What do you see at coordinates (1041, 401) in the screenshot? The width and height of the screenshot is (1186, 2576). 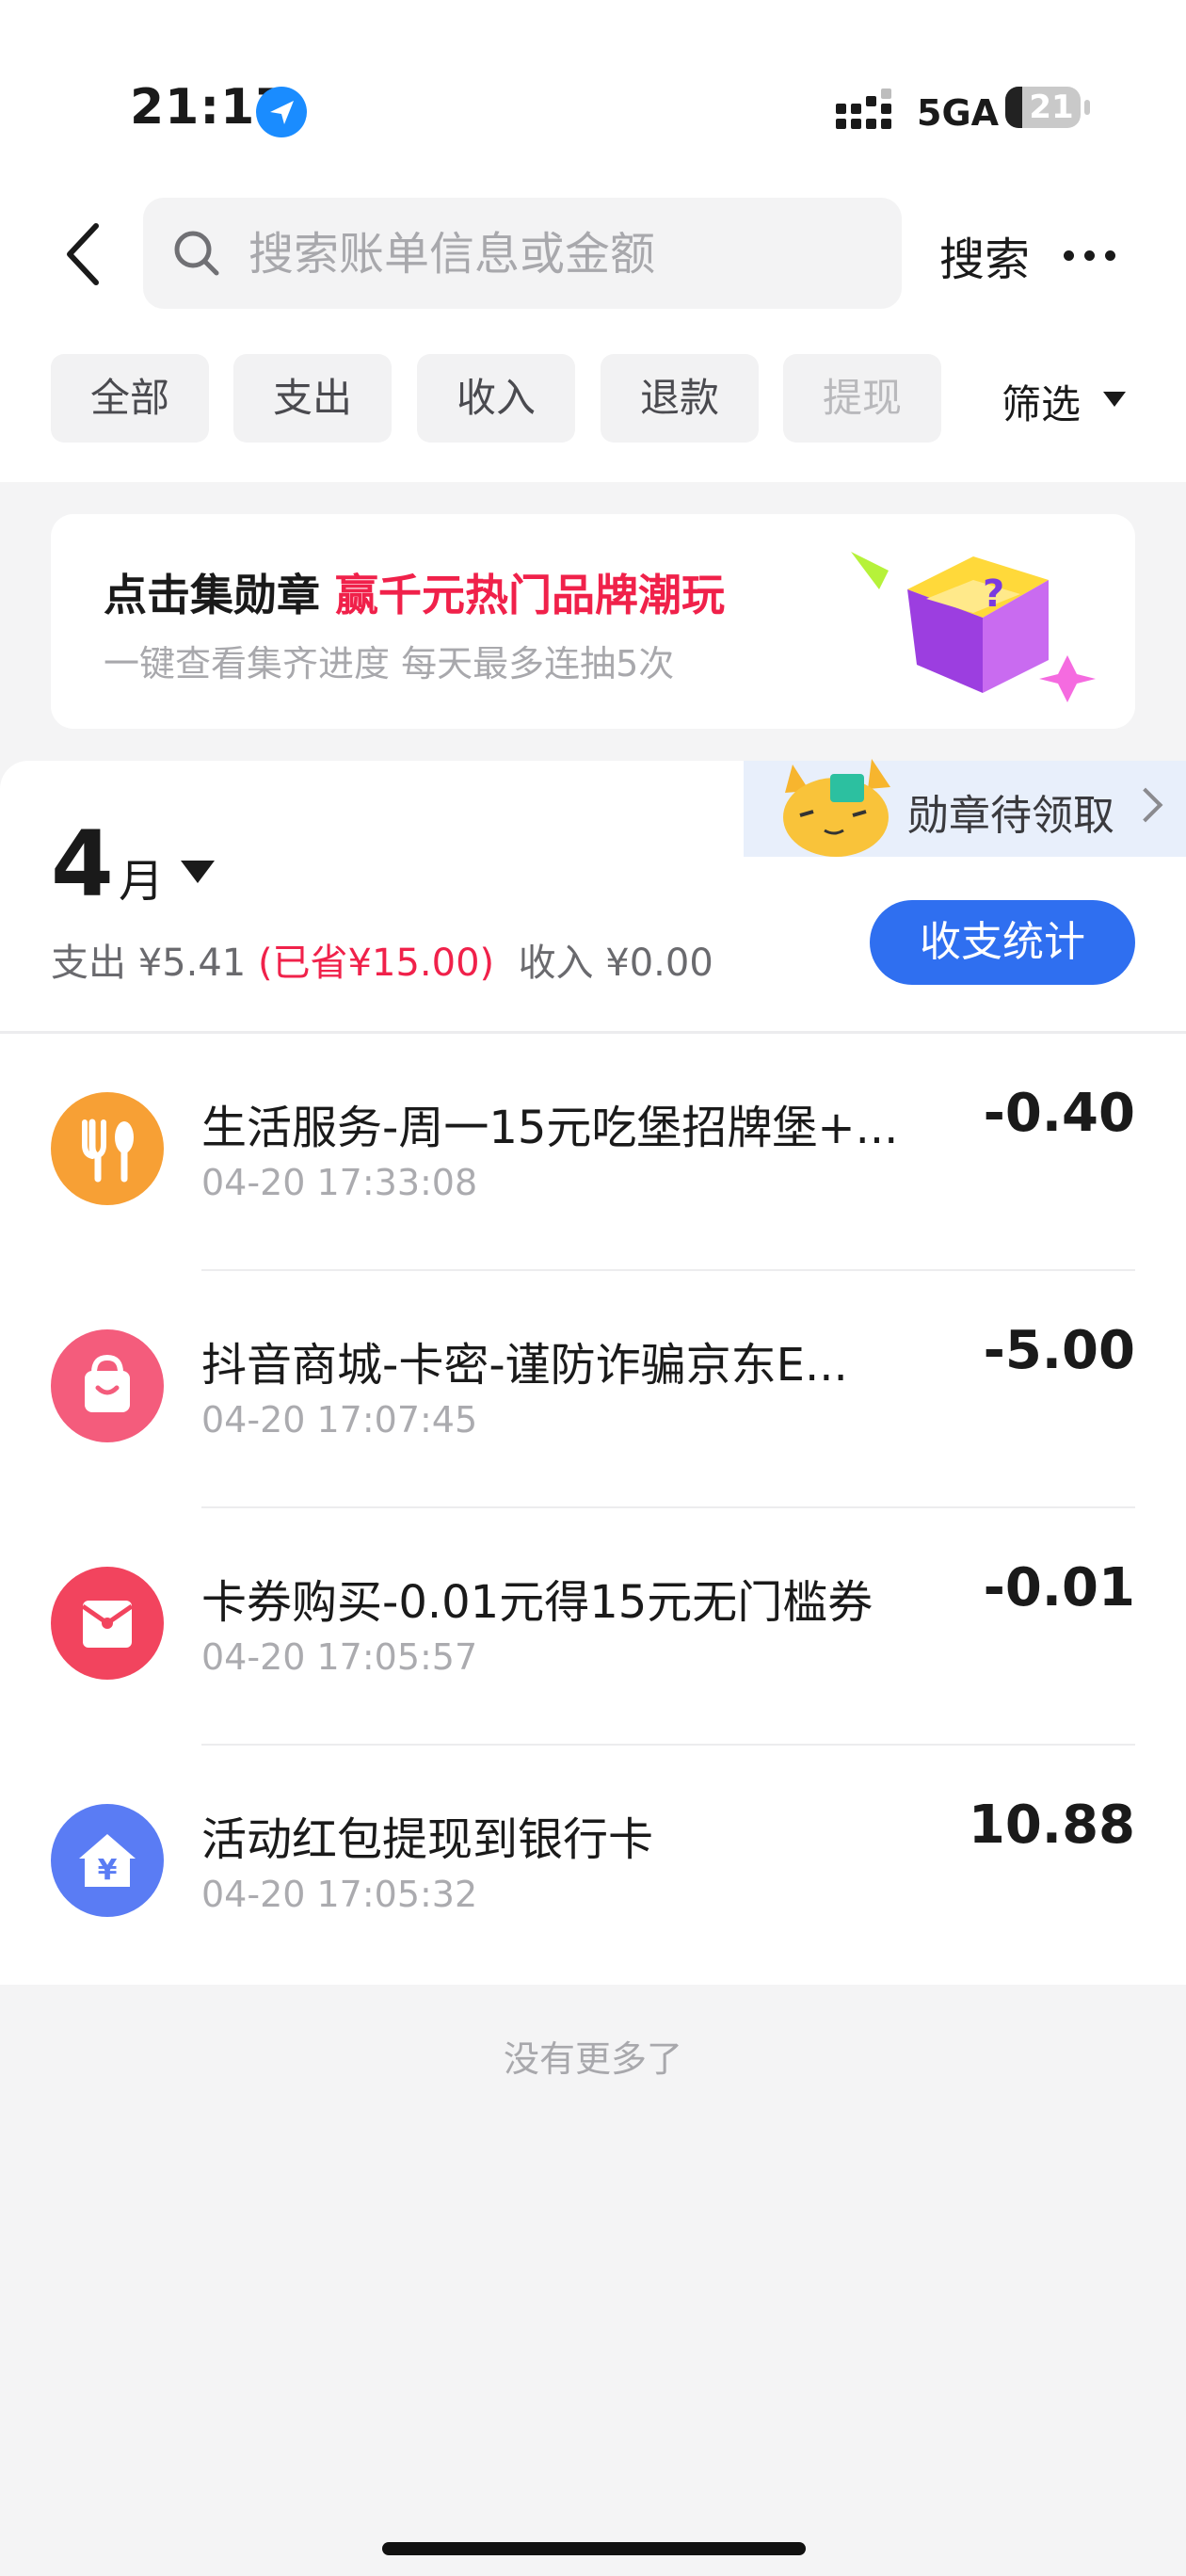 I see `filter-button: 筛选` at bounding box center [1041, 401].